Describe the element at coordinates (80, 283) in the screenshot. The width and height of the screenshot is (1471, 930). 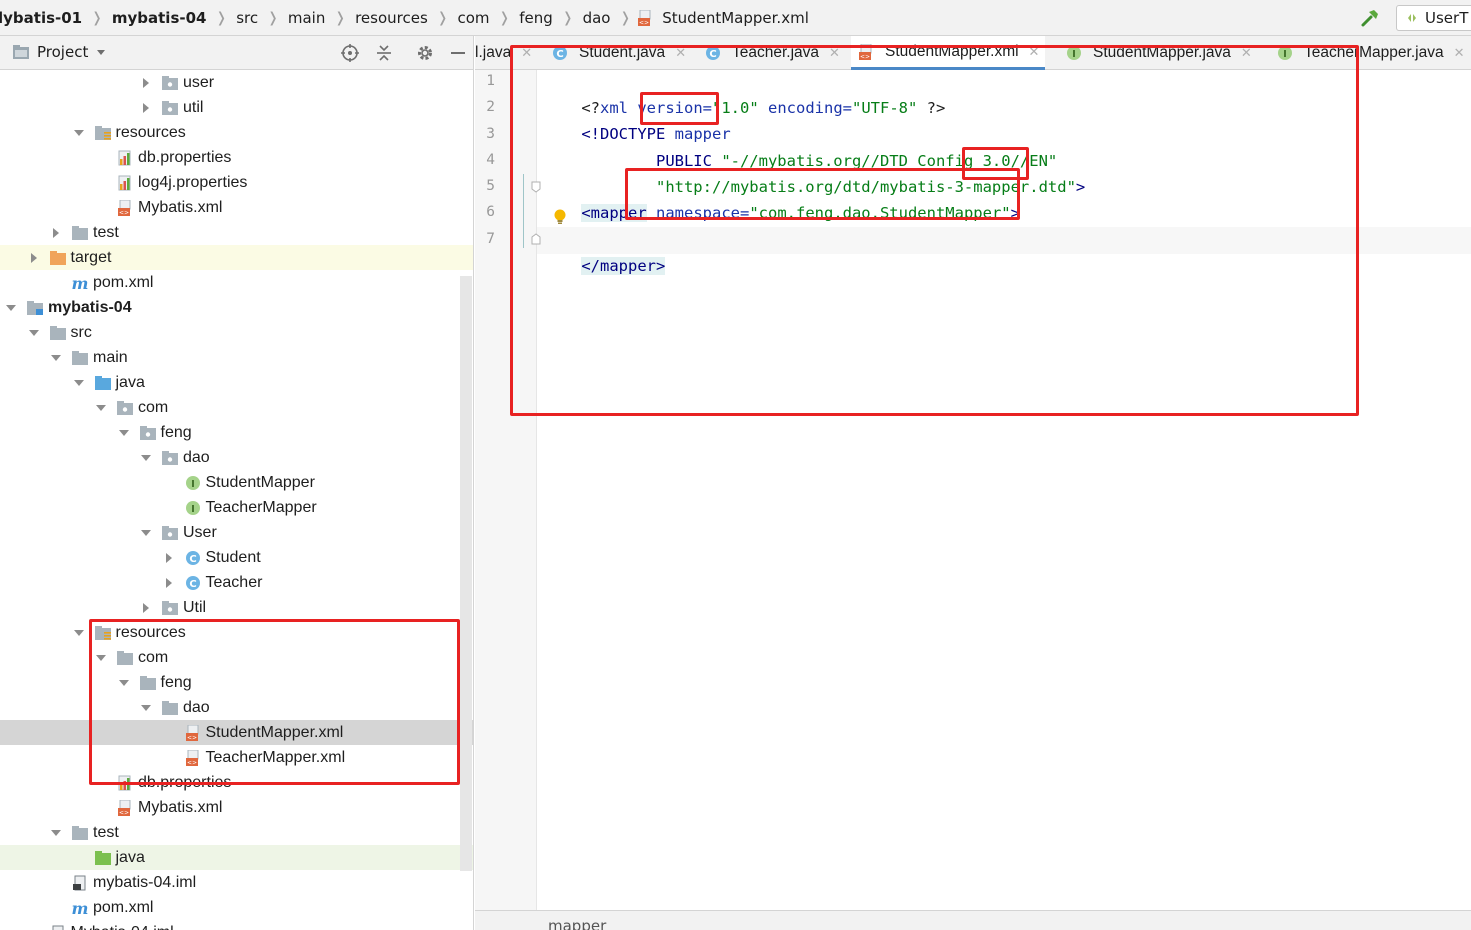
I see `svg-text: m` at that location.